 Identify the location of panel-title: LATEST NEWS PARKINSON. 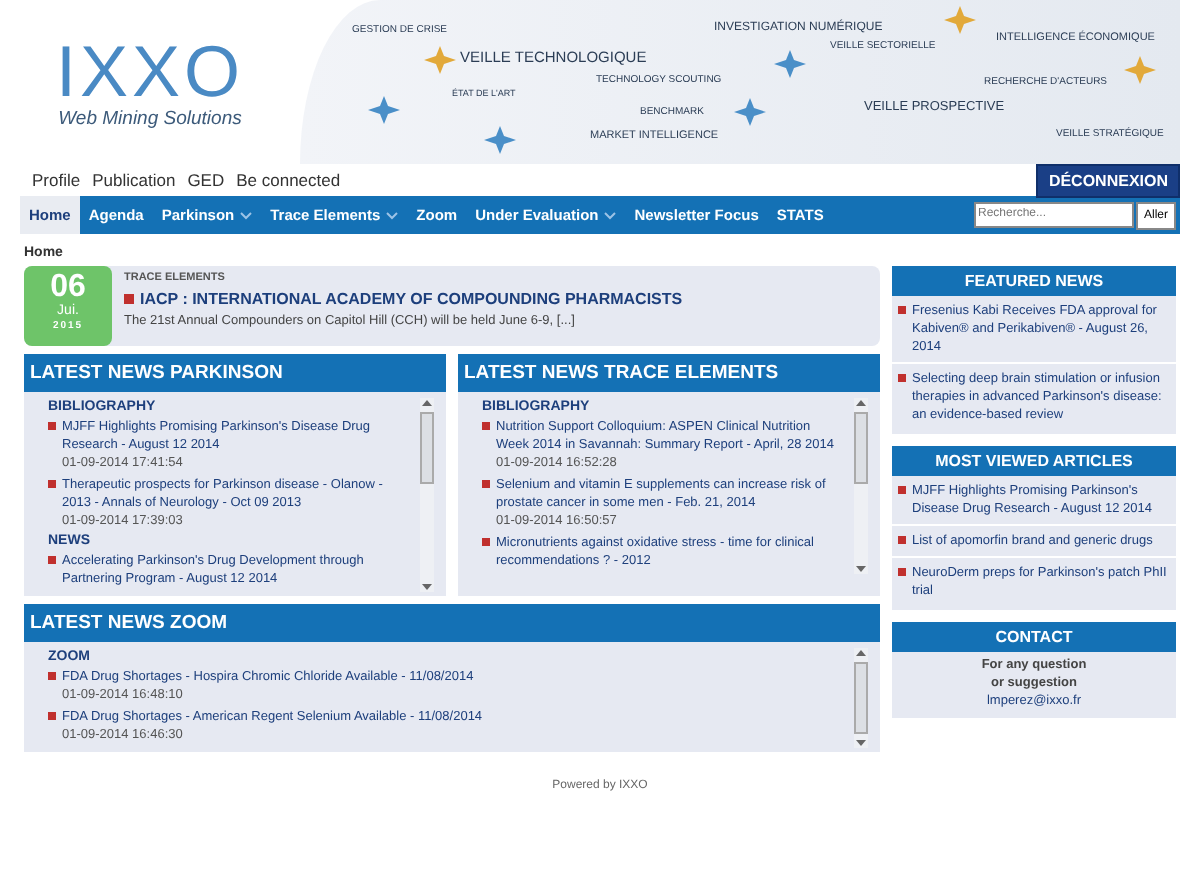
(235, 373).